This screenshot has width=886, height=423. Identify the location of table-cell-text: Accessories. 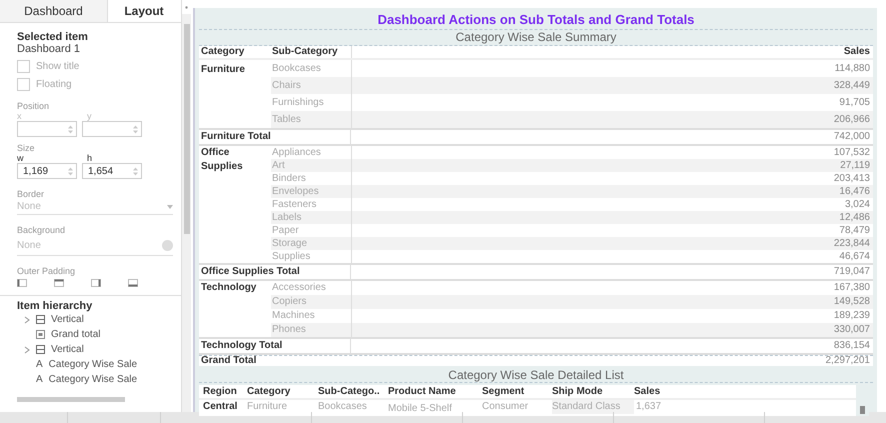
(299, 288).